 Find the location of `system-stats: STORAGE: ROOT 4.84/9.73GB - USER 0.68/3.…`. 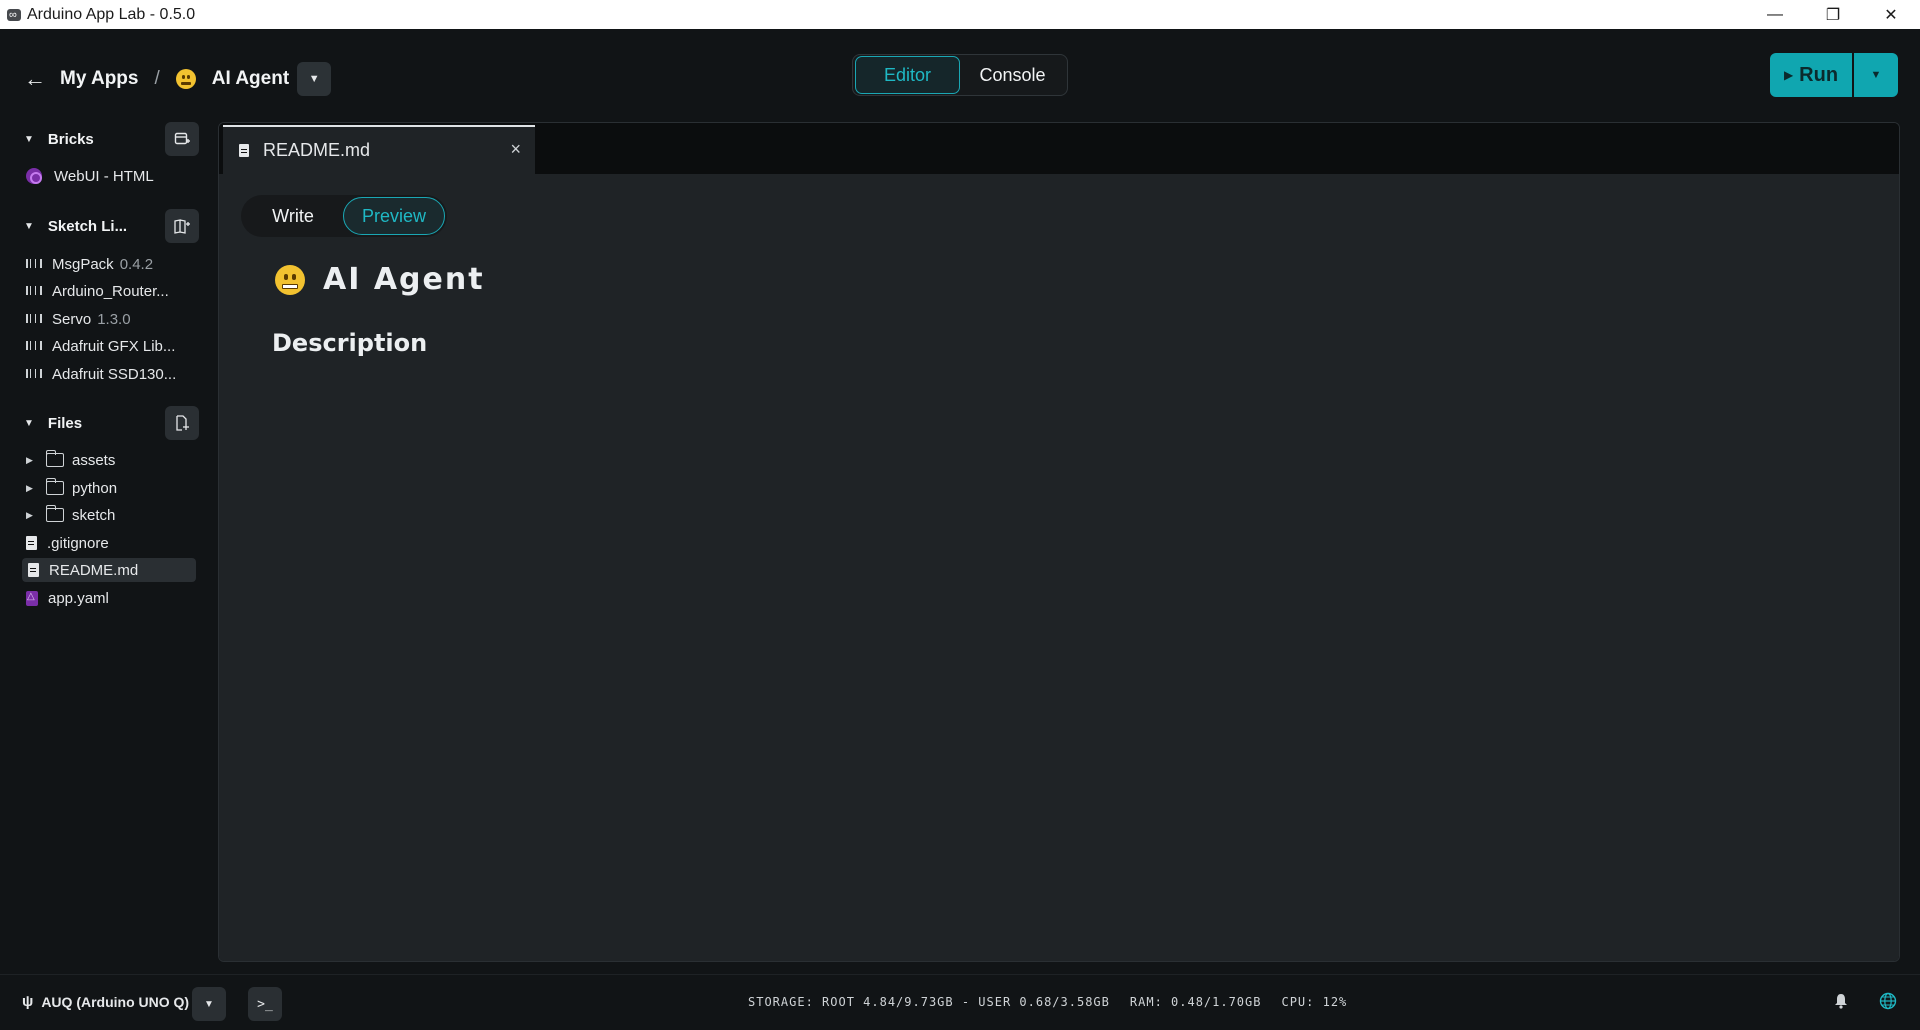

system-stats: STORAGE: ROOT 4.84/9.73GB - USER 0.68/3.… is located at coordinates (1047, 1002).